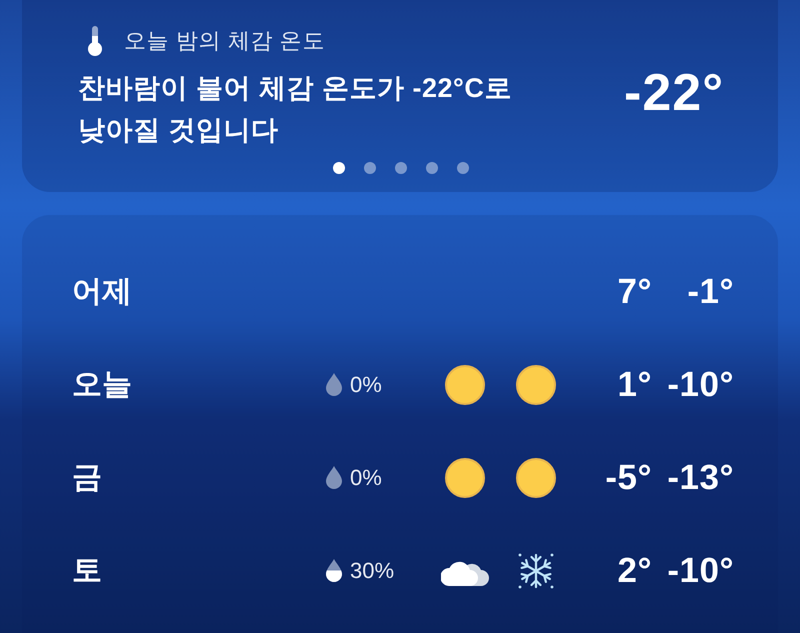  Describe the element at coordinates (95, 41) in the screenshot. I see `thermometer-icon` at that location.